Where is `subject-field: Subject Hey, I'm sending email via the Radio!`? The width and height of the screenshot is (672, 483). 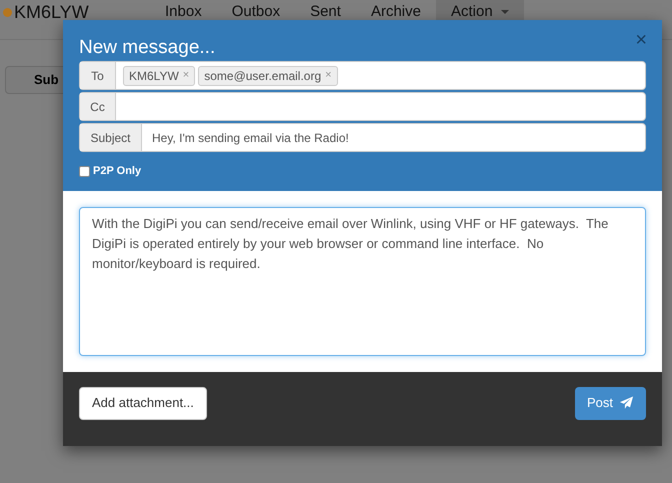
subject-field: Subject Hey, I'm sending email via the Radio! is located at coordinates (362, 137).